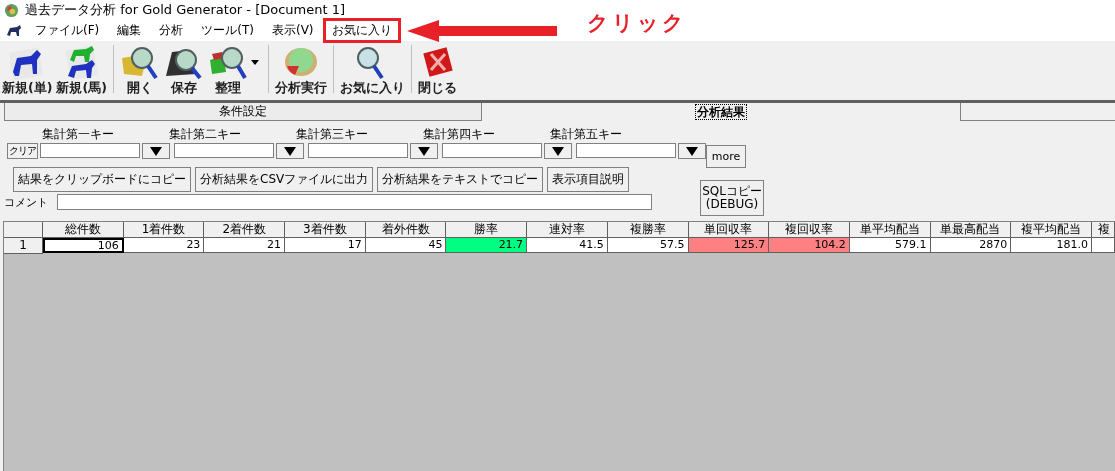 Image resolution: width=1115 pixels, height=471 pixels. I want to click on table-cell: 21, so click(245, 245).